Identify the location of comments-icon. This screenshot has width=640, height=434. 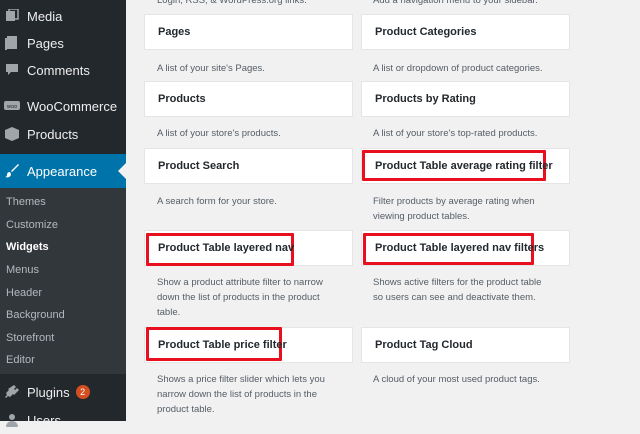
(12, 70).